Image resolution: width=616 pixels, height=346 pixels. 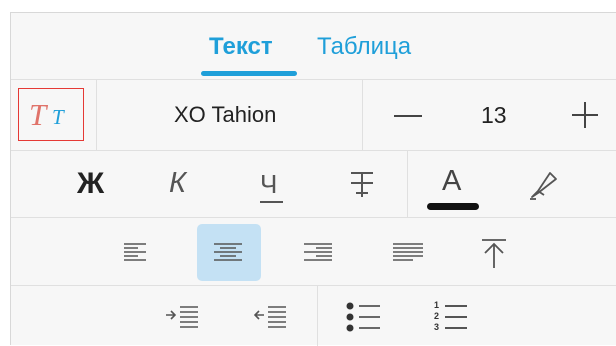 I want to click on align-center-icon, so click(x=228, y=252).